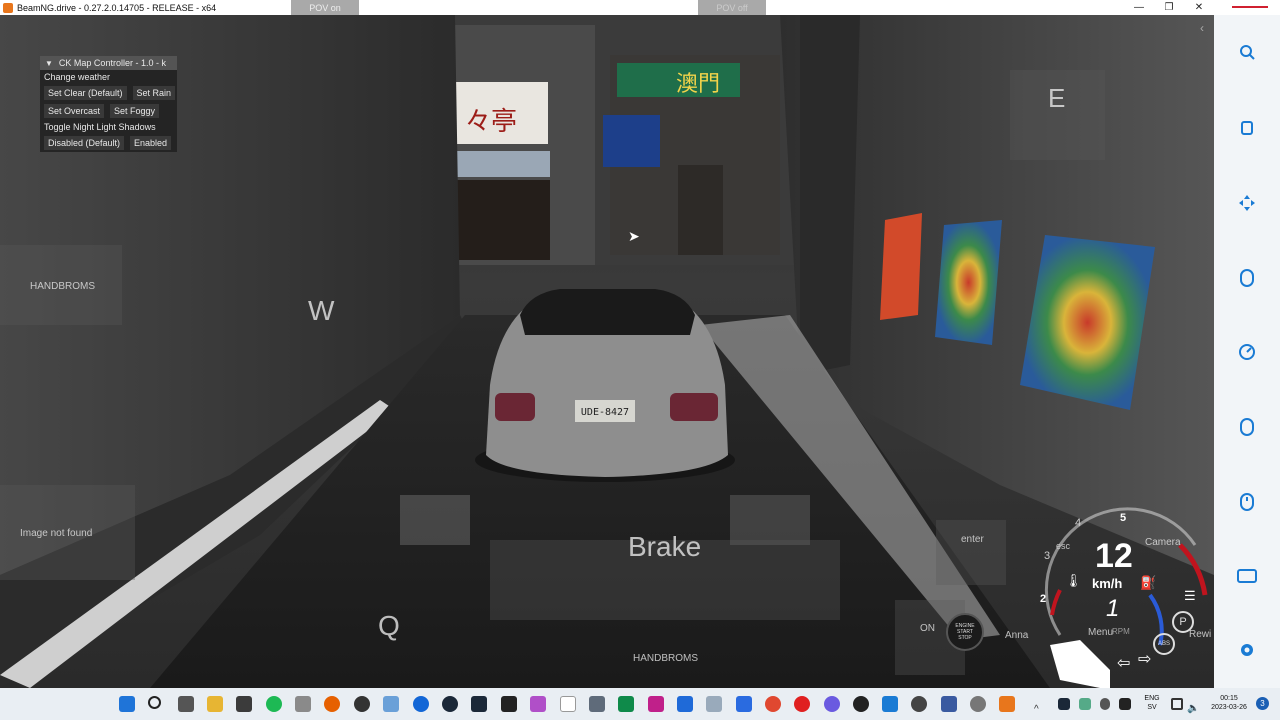 This screenshot has height=720, width=1280. Describe the element at coordinates (744, 704) in the screenshot. I see `calculator-icon` at that location.